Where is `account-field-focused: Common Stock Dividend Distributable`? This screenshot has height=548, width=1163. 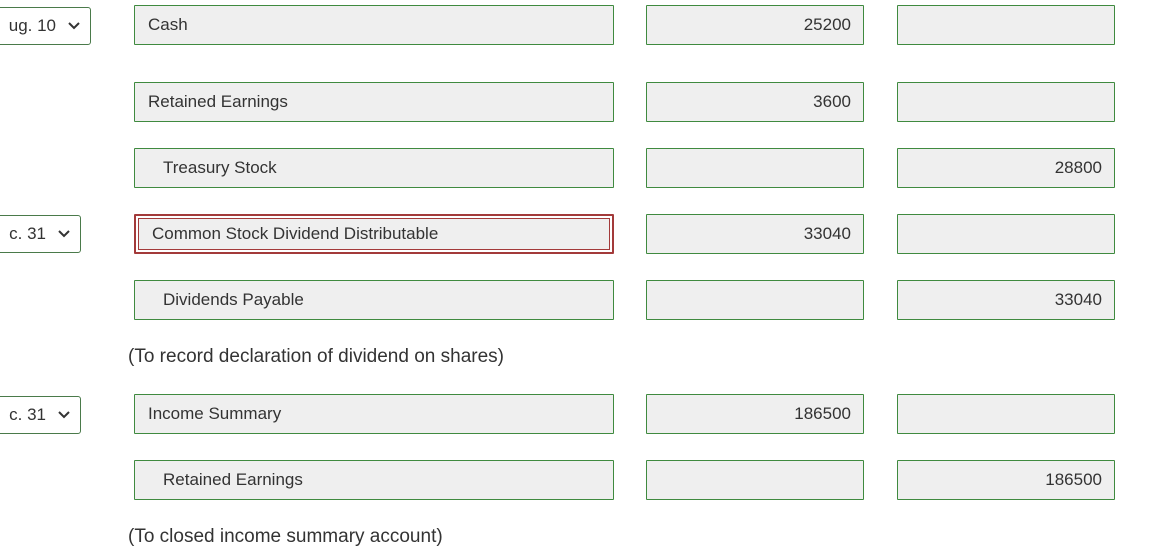
account-field-focused: Common Stock Dividend Distributable is located at coordinates (374, 234).